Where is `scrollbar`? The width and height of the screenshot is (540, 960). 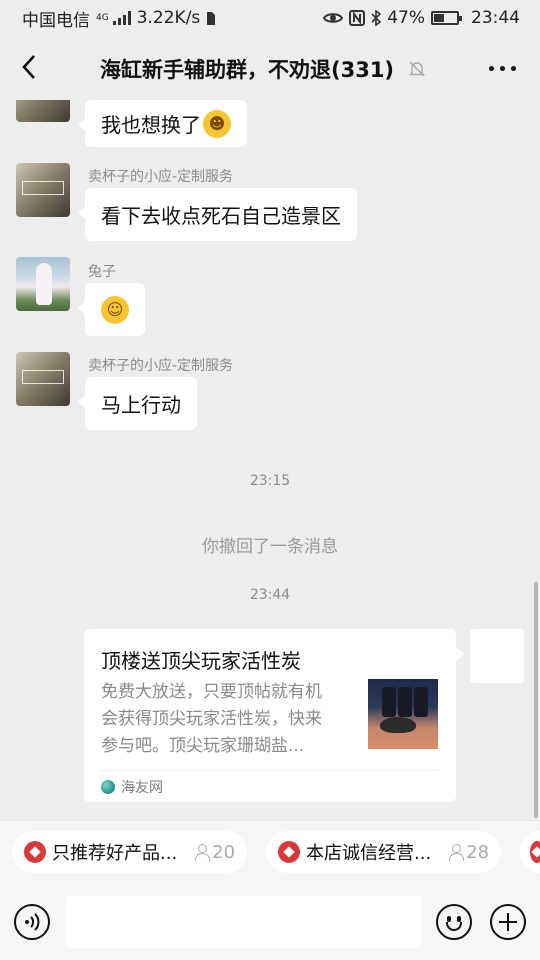 scrollbar is located at coordinates (536, 700).